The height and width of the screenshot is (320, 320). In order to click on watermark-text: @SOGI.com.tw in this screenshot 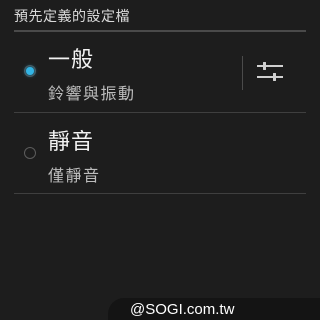, I will do `click(182, 309)`.